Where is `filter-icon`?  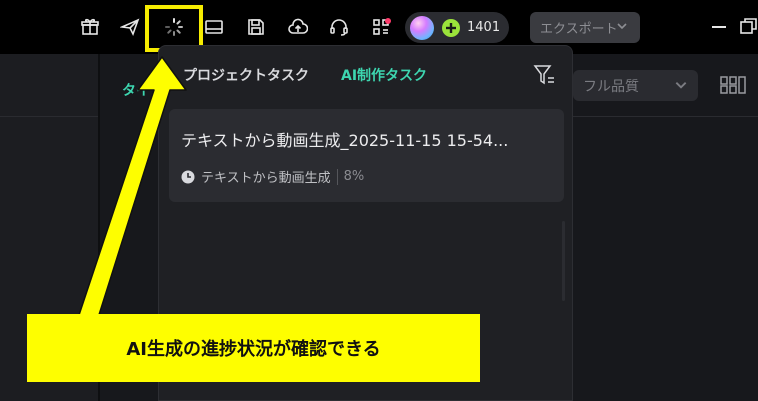 filter-icon is located at coordinates (545, 75).